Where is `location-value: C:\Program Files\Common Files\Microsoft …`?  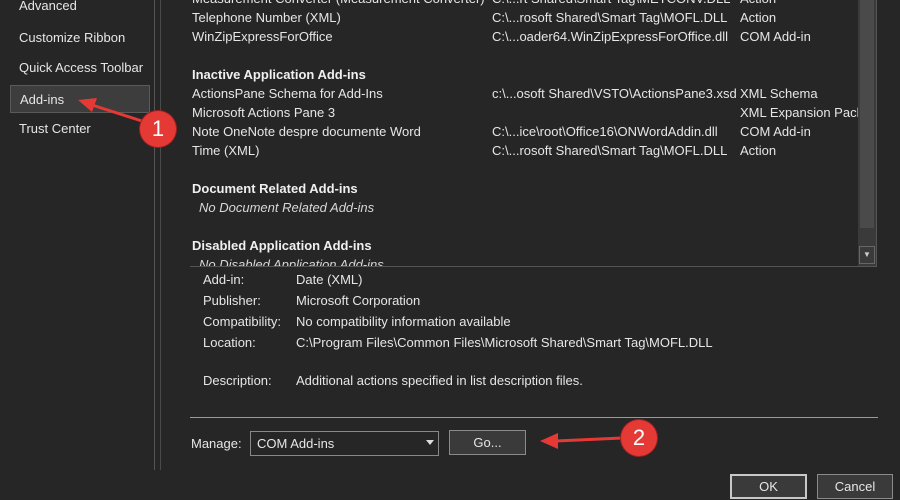 location-value: C:\Program Files\Common Files\Microsoft … is located at coordinates (504, 342).